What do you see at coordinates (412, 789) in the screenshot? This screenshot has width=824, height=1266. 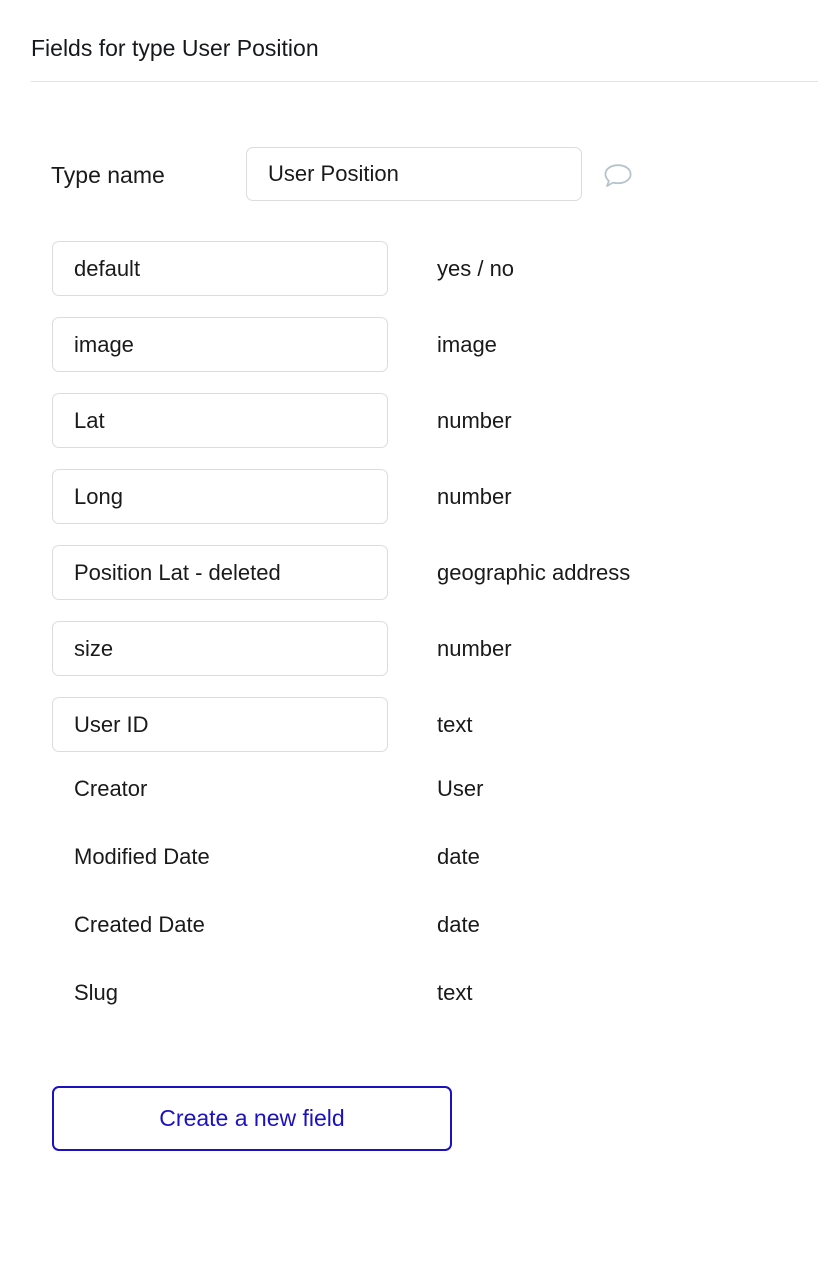 I see `field-row: Creator User` at bounding box center [412, 789].